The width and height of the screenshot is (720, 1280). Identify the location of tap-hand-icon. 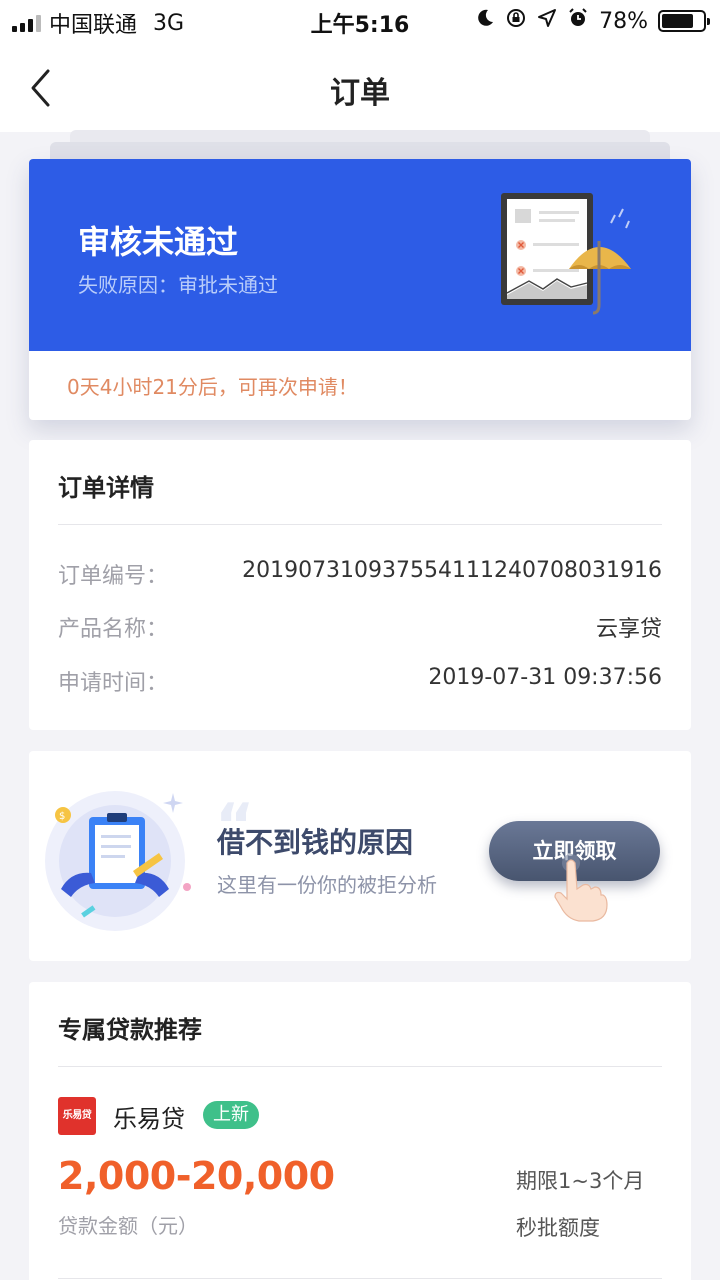
(581, 888).